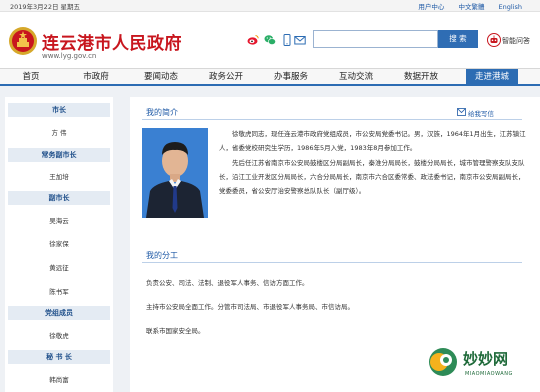 Image resolution: width=540 pixels, height=392 pixels. What do you see at coordinates (59, 357) in the screenshot?
I see `sidebar-header-secretary-general: 秘 书 长` at bounding box center [59, 357].